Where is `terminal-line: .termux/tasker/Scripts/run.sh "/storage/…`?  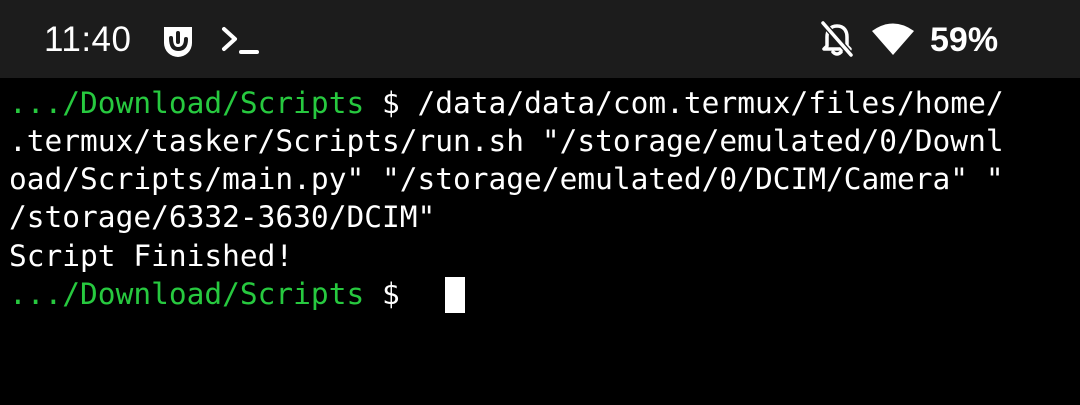
terminal-line: .termux/tasker/Scripts/run.sh "/storage/… is located at coordinates (506, 141).